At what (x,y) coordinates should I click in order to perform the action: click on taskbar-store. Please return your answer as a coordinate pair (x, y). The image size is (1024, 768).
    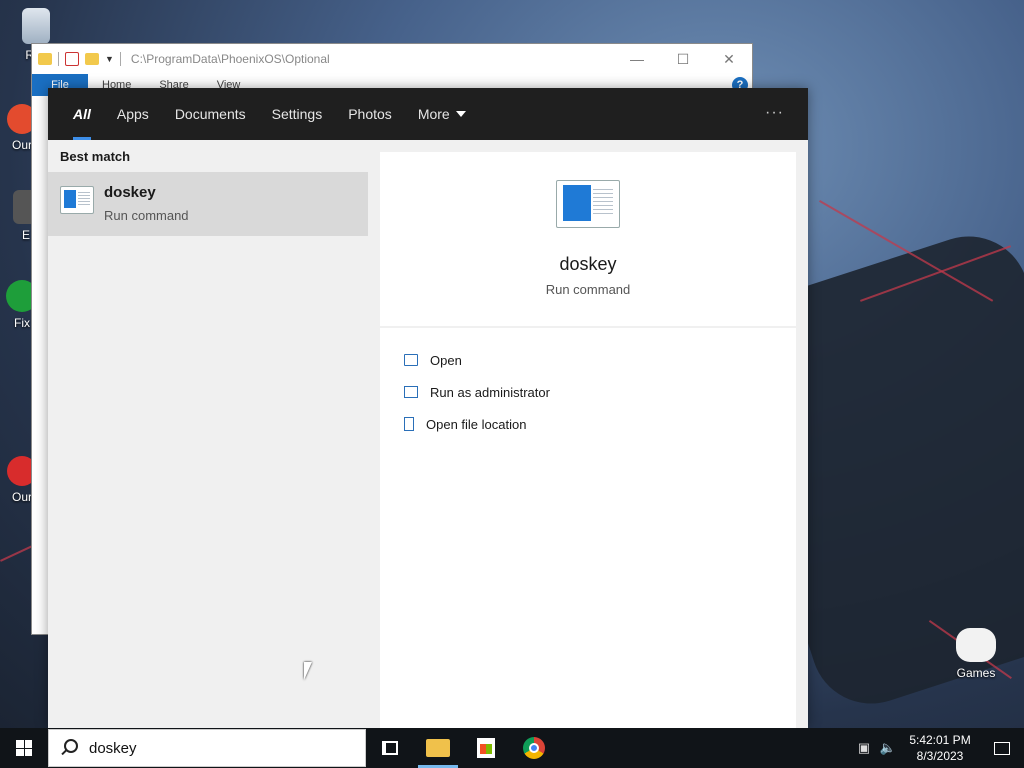
    Looking at the image, I should click on (486, 748).